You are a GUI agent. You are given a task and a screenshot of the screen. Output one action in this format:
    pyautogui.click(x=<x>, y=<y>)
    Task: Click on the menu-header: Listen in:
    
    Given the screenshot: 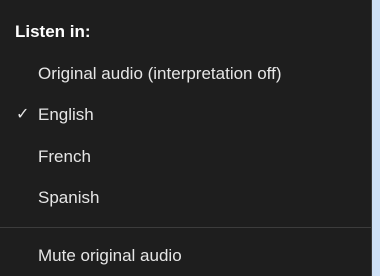 What is the action you would take?
    pyautogui.click(x=53, y=31)
    